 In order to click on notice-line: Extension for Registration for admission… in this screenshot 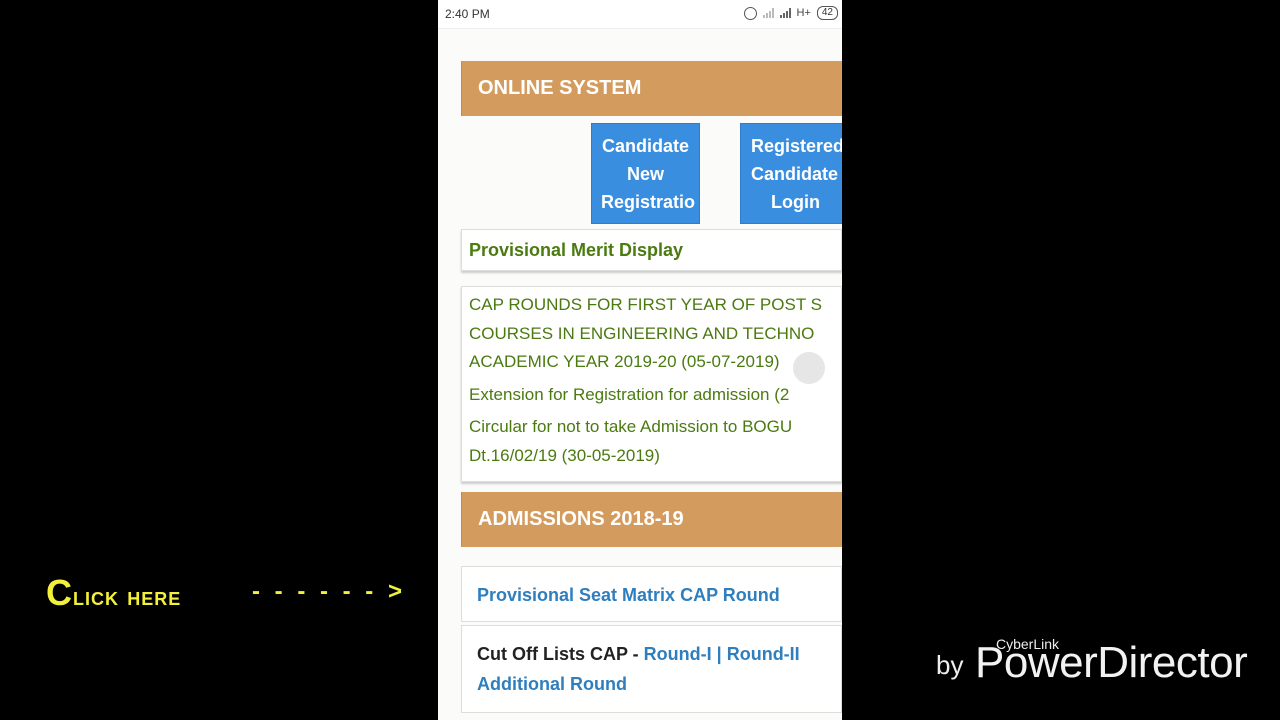, I will do `click(629, 394)`.